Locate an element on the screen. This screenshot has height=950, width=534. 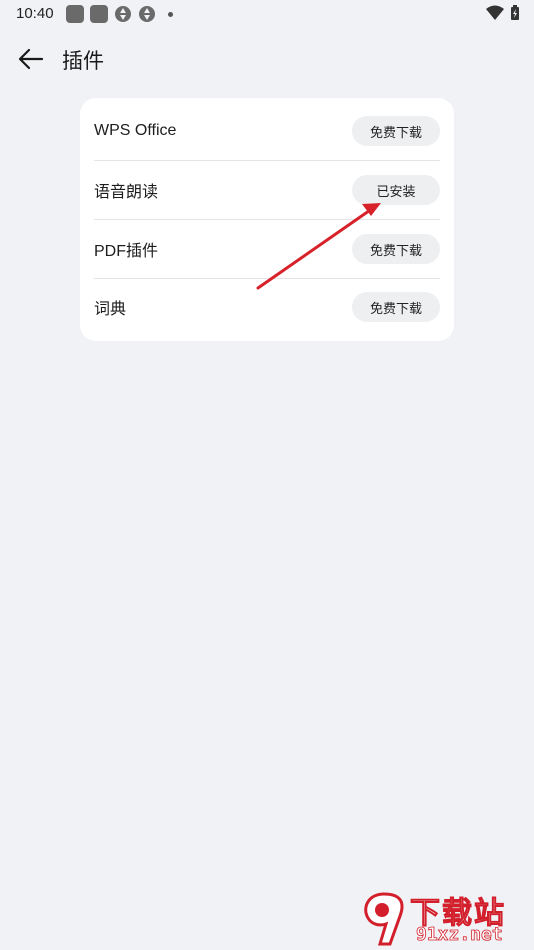
back-button is located at coordinates (31, 59).